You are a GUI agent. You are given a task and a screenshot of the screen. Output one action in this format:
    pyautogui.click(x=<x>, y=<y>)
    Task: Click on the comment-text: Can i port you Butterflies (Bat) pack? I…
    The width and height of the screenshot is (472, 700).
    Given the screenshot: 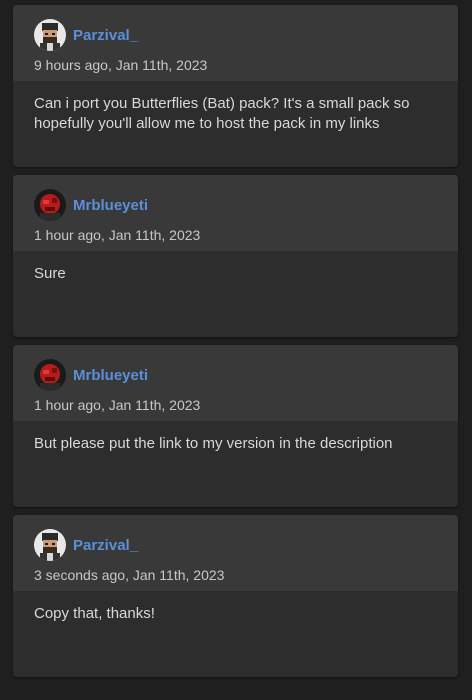 What is the action you would take?
    pyautogui.click(x=222, y=113)
    